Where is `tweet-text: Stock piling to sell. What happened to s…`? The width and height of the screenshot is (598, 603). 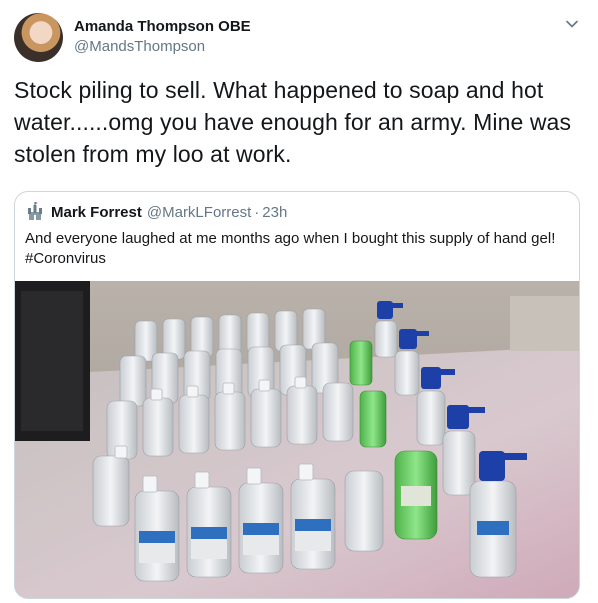 tweet-text: Stock piling to sell. What happened to s… is located at coordinates (293, 122).